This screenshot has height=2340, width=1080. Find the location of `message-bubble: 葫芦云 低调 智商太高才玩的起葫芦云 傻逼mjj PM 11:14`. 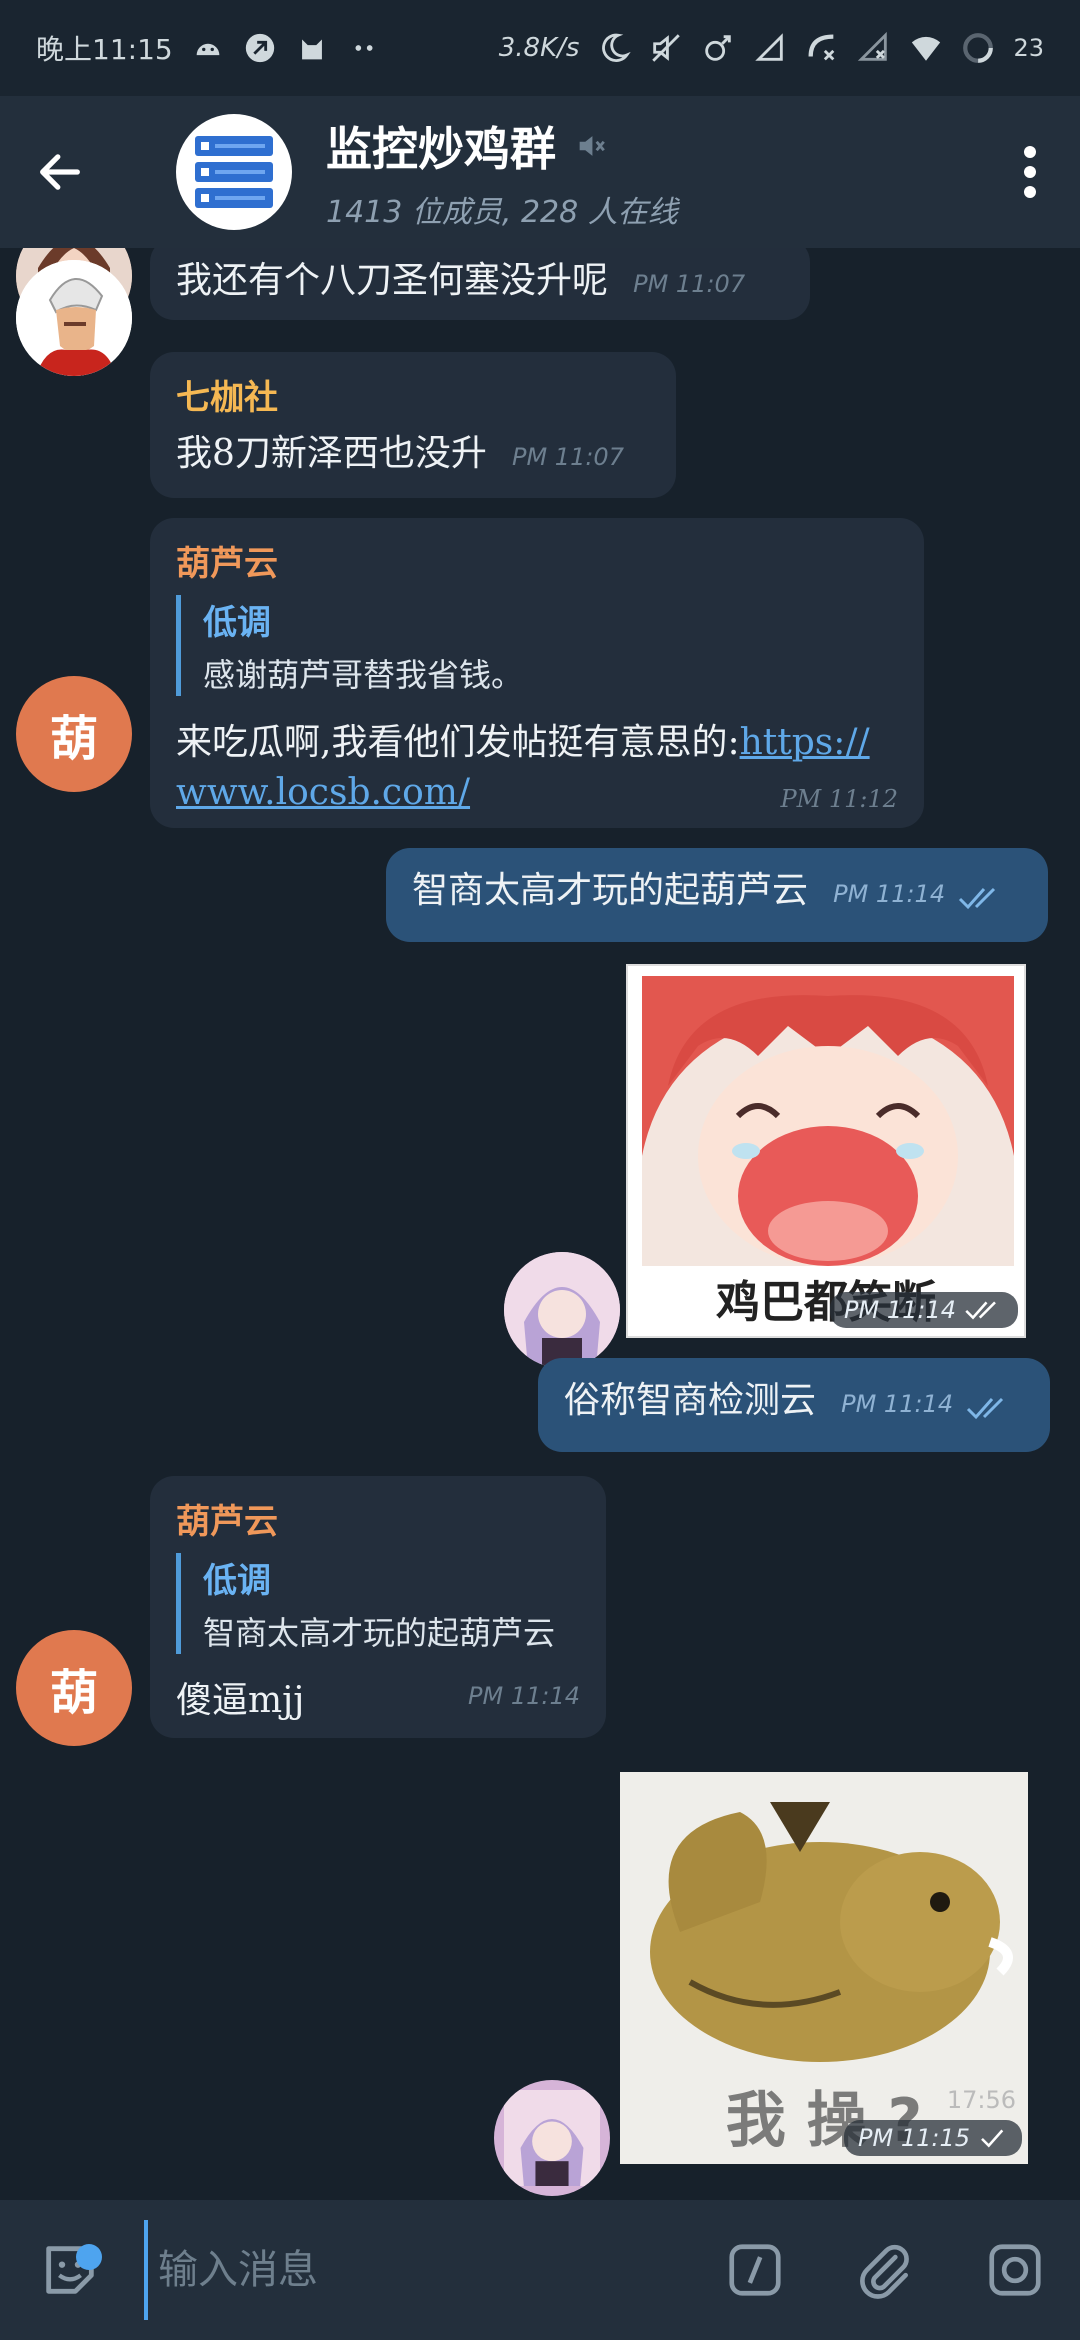

message-bubble: 葫芦云 低调 智商太高才玩的起葫芦云 傻逼mjj PM 11:14 is located at coordinates (378, 1607).